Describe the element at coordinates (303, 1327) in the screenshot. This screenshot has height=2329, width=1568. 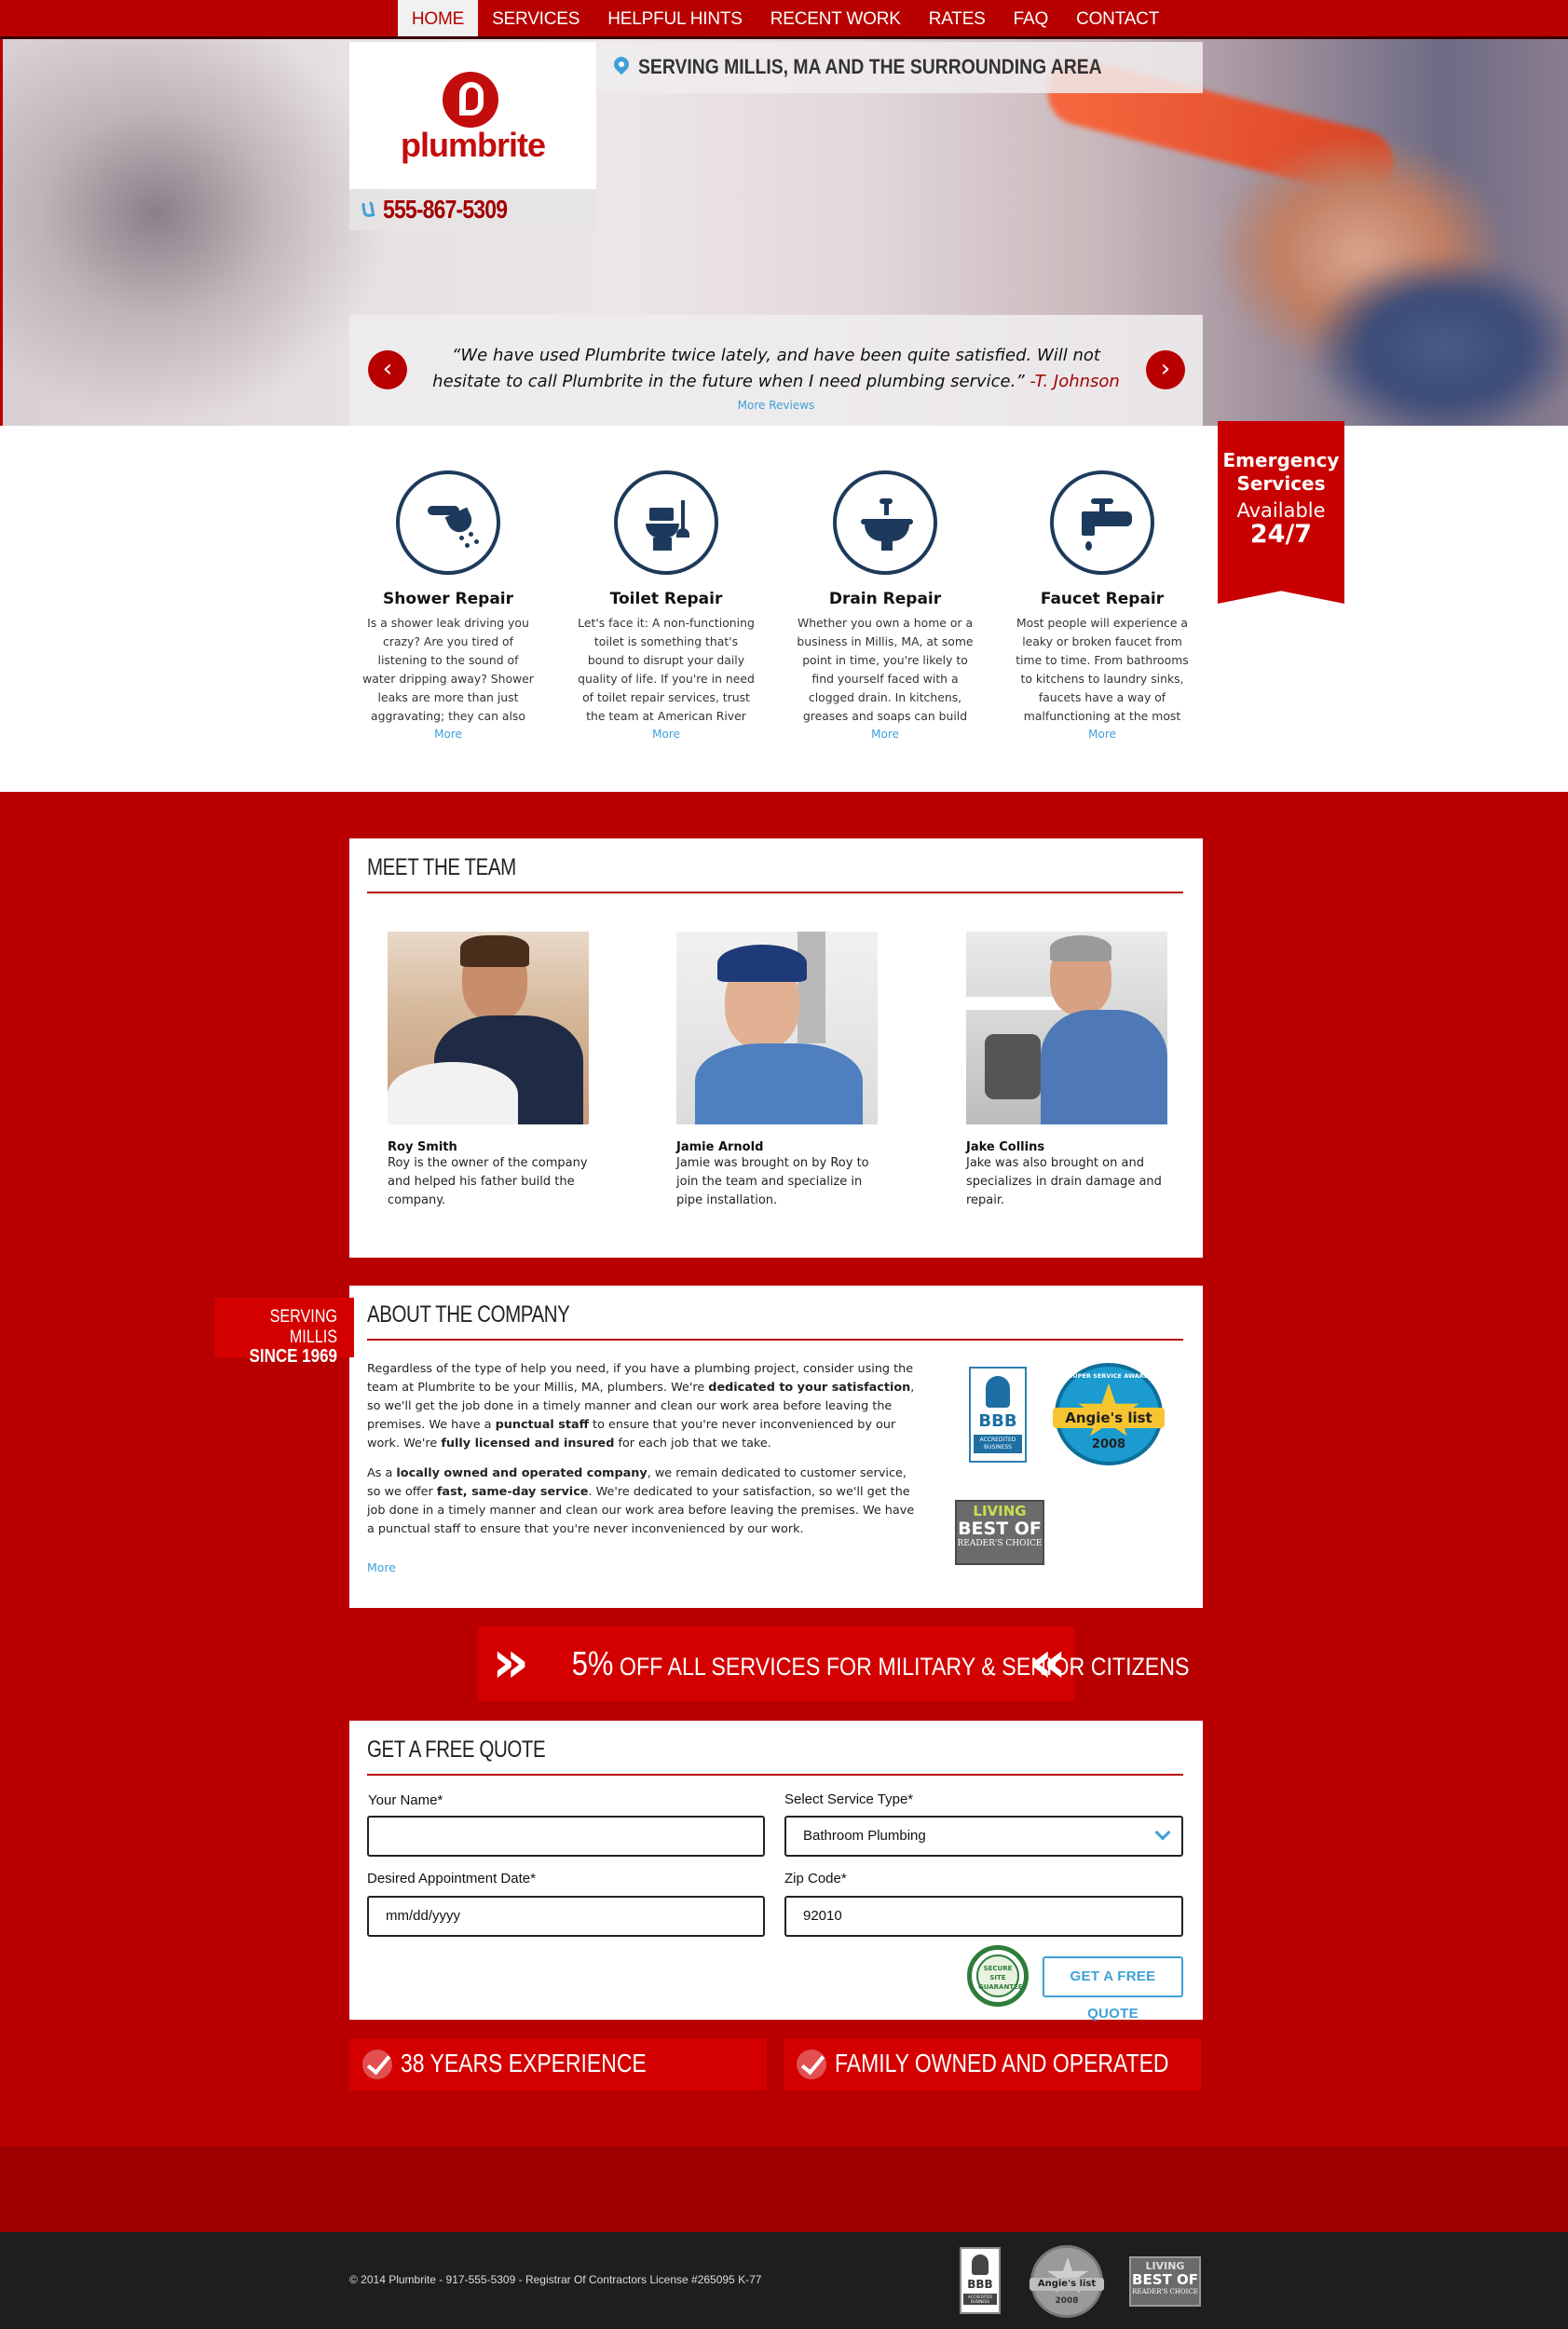
I see `serving-line1: SERVING MILLIS` at that location.